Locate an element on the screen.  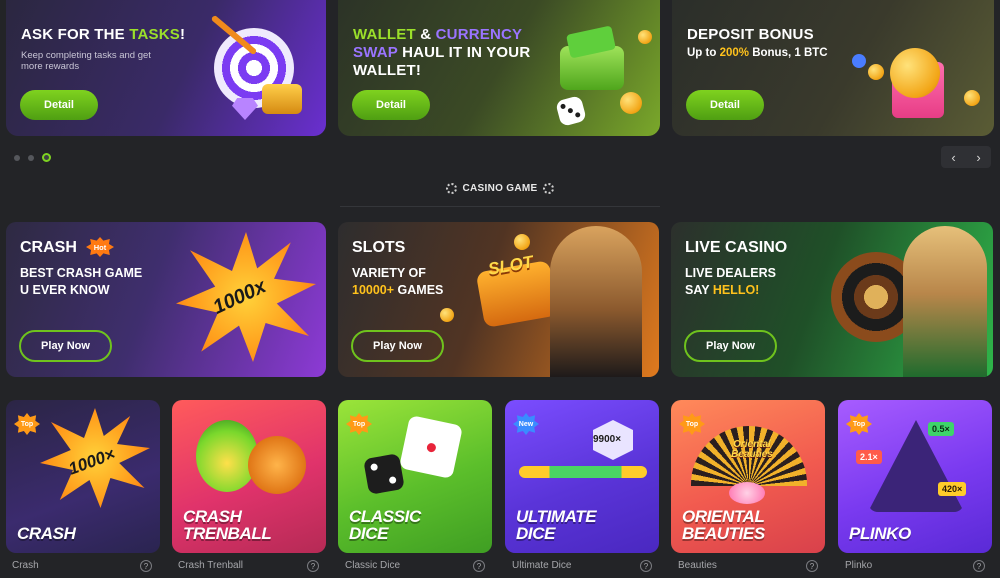
game-tile-ultimate-dice: New 9900× ULTIMATE DICE is located at coordinates (582, 476).